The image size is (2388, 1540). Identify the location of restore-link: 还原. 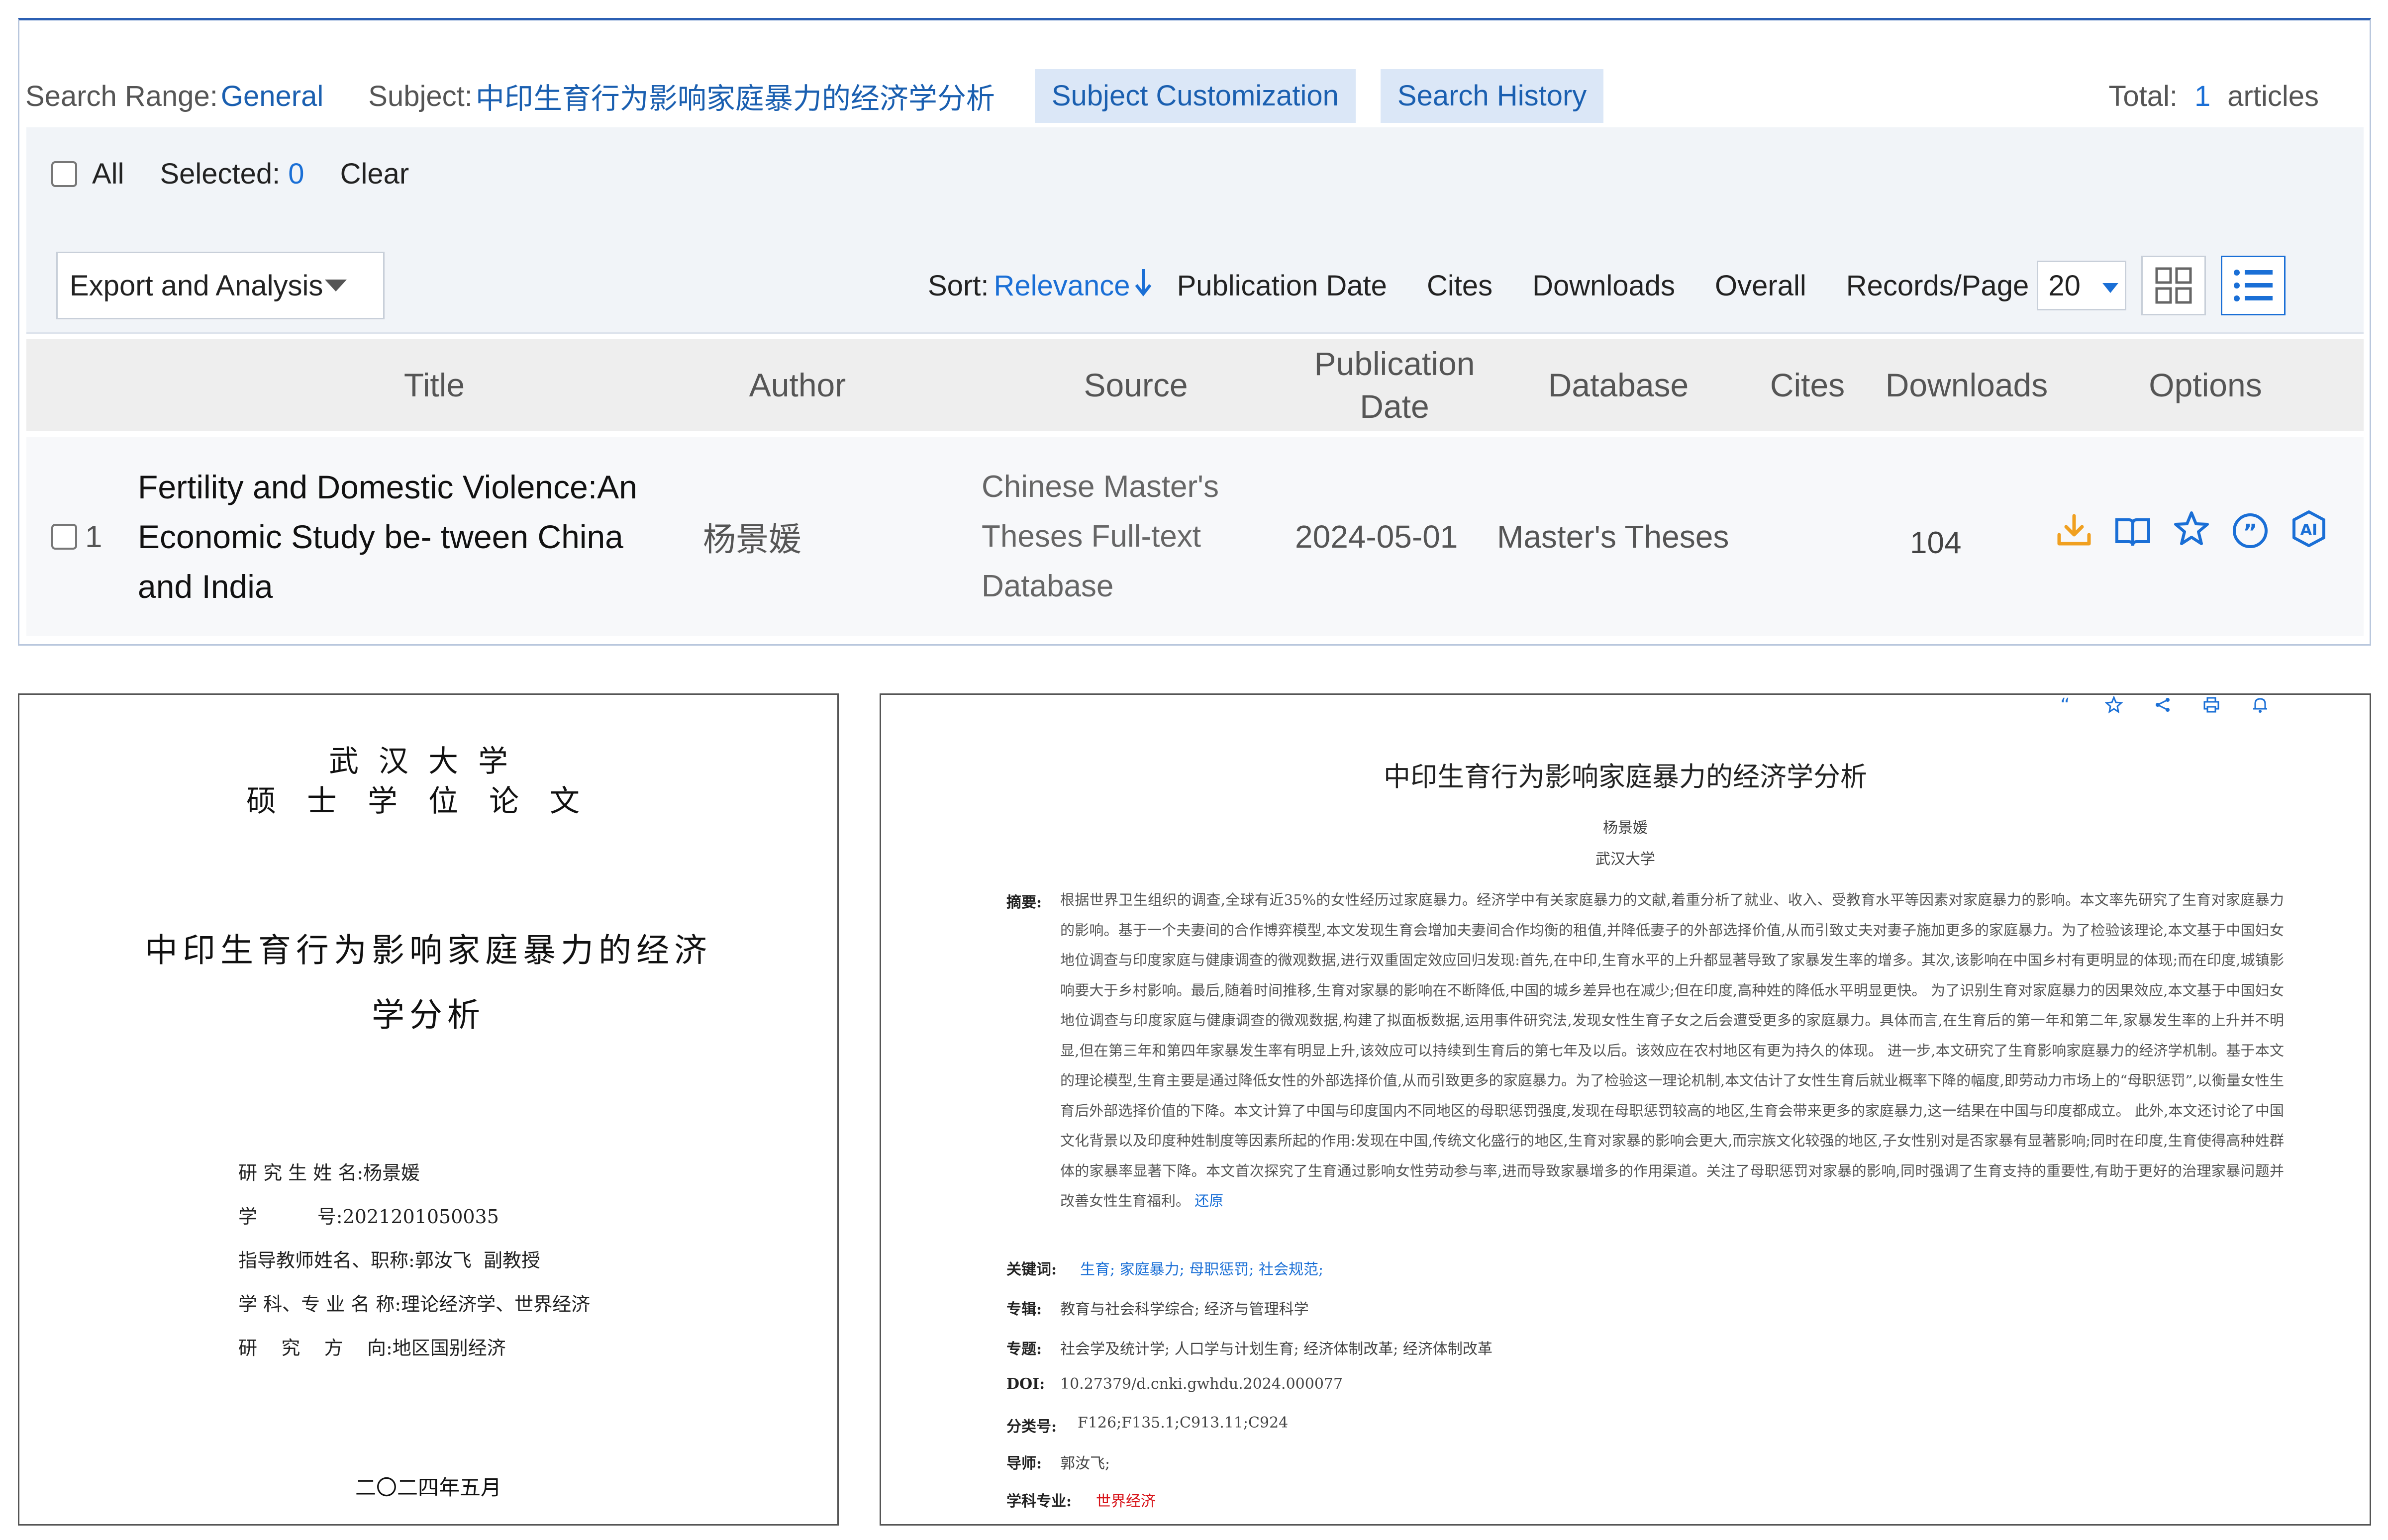
(1208, 1200).